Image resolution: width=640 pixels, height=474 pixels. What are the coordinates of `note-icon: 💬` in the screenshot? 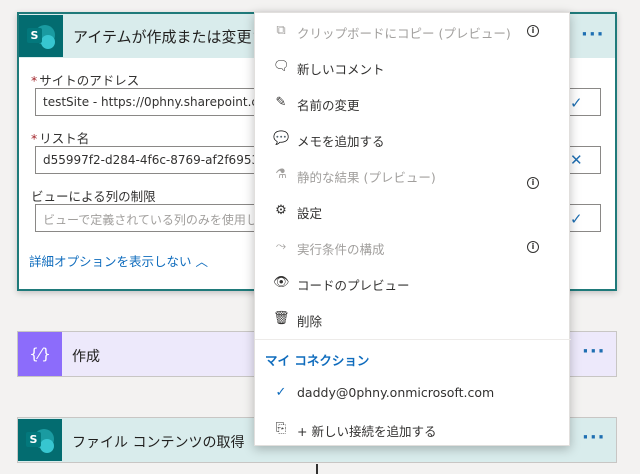 It's located at (281, 138).